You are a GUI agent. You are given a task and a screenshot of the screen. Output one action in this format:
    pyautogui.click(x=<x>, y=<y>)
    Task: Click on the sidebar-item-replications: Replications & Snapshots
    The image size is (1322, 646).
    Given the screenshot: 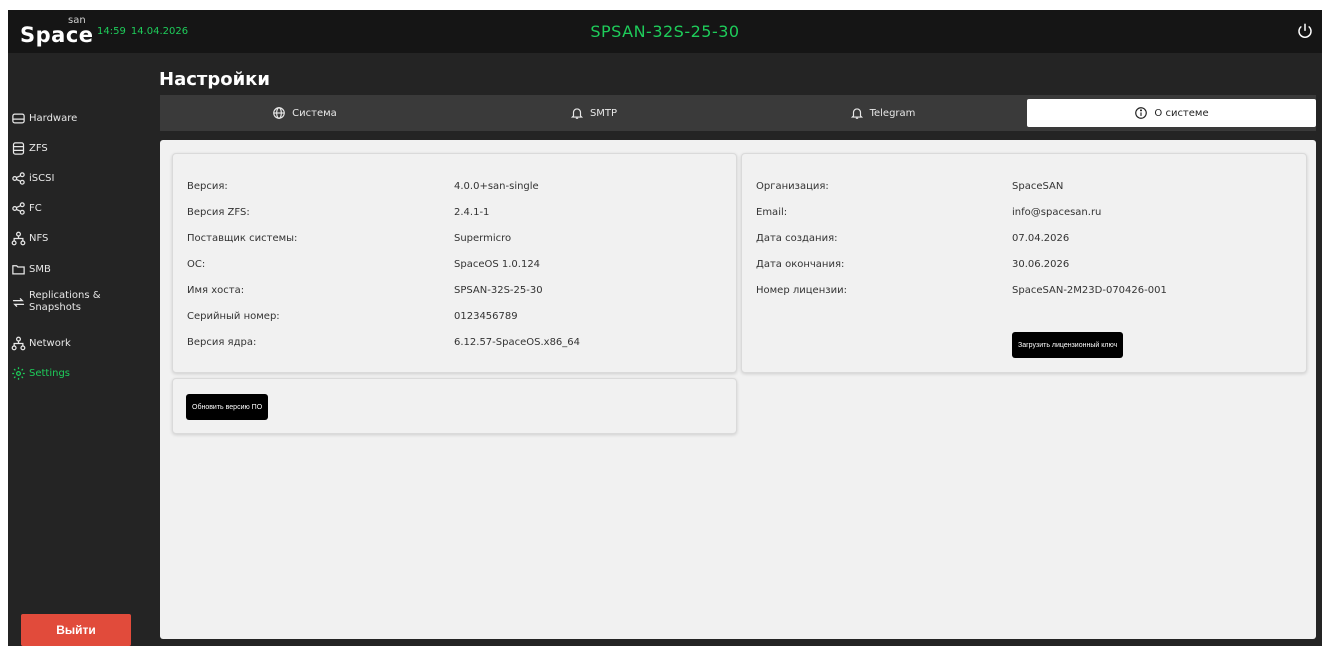 What is the action you would take?
    pyautogui.click(x=77, y=302)
    